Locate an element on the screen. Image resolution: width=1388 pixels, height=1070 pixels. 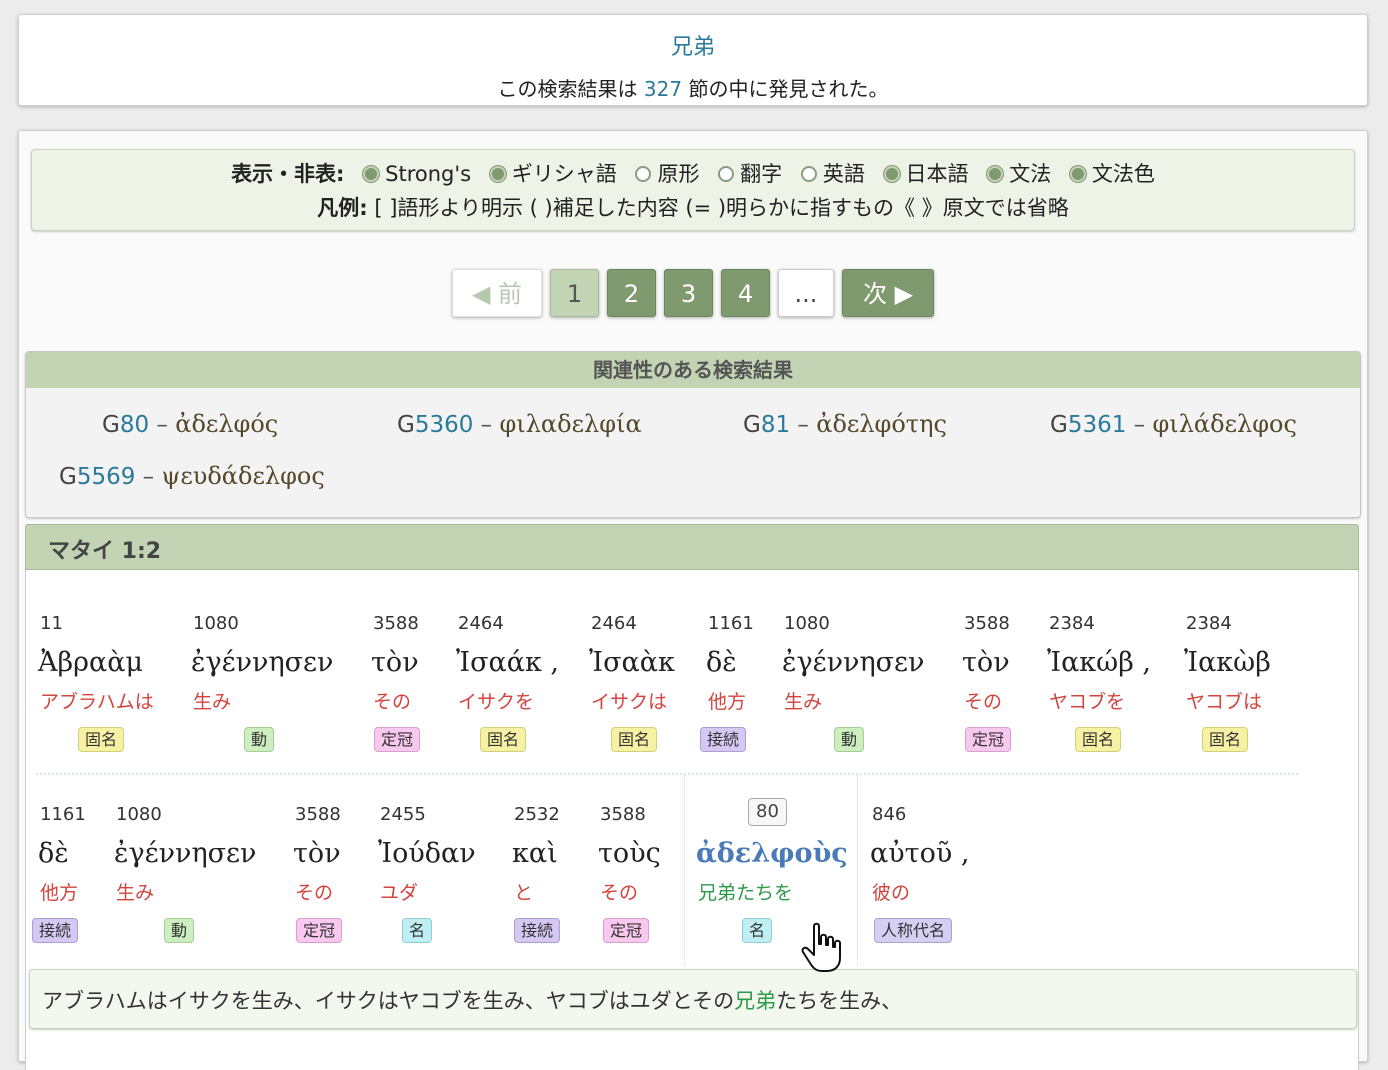
result-prefix: この検索結果は is located at coordinates (570, 89).